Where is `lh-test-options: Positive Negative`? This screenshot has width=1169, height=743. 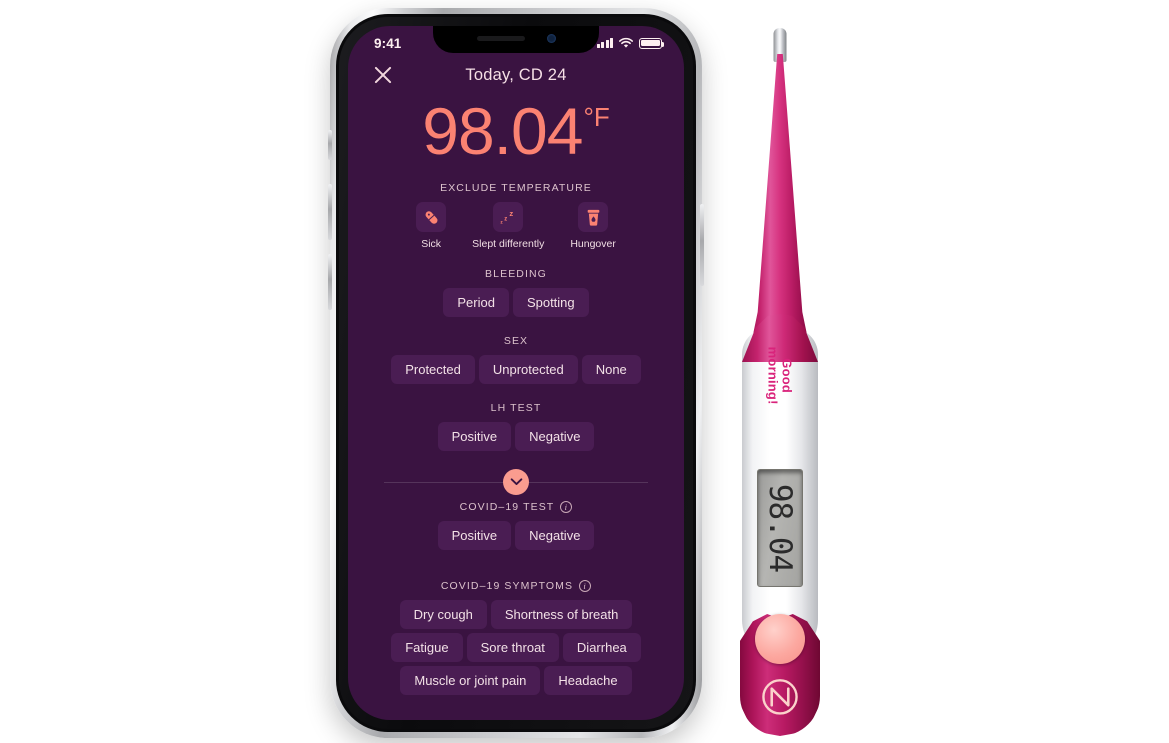
lh-test-options: Positive Negative is located at coordinates (516, 436).